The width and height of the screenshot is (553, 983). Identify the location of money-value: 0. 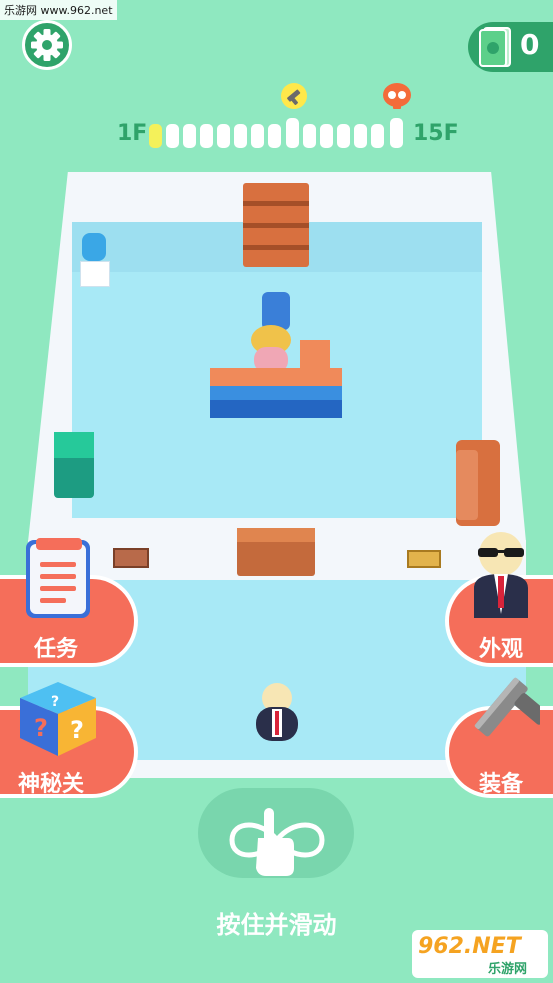
(530, 44).